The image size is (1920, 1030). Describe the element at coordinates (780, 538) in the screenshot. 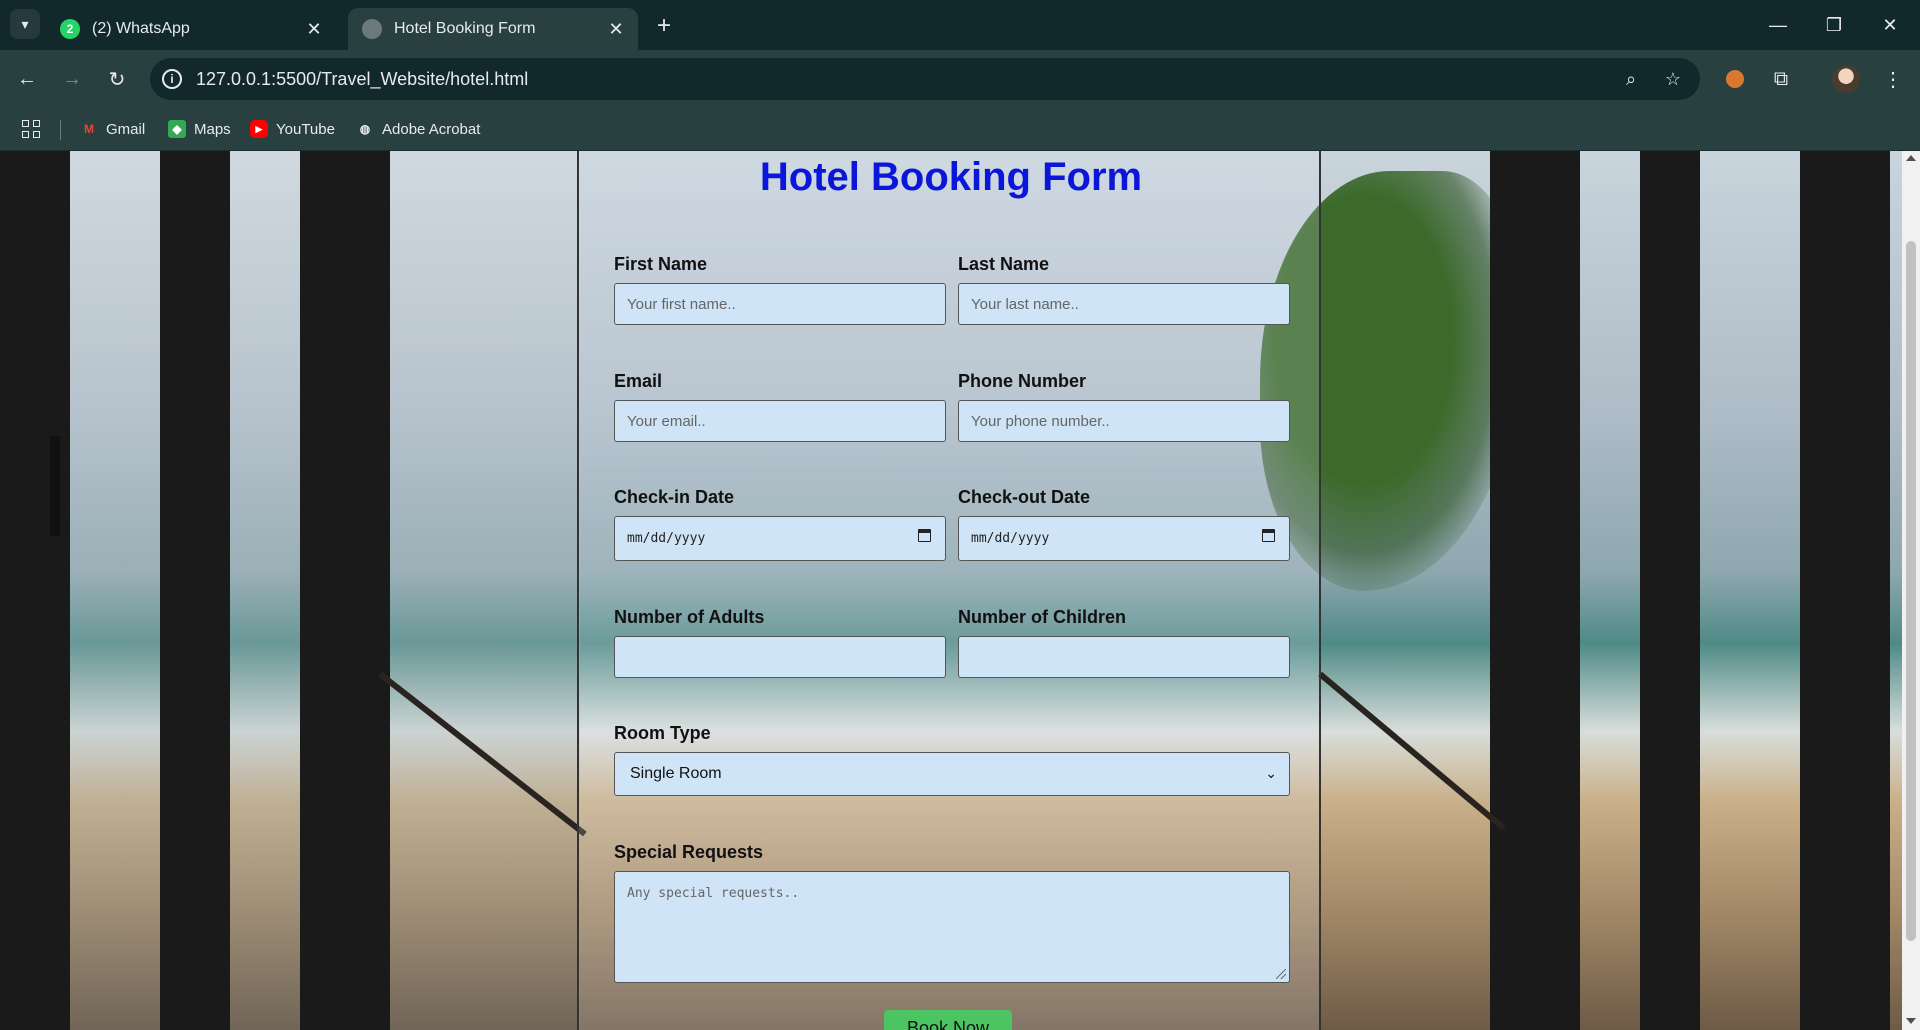

I see `checkin-date-input: mm/dd/yyyy` at that location.